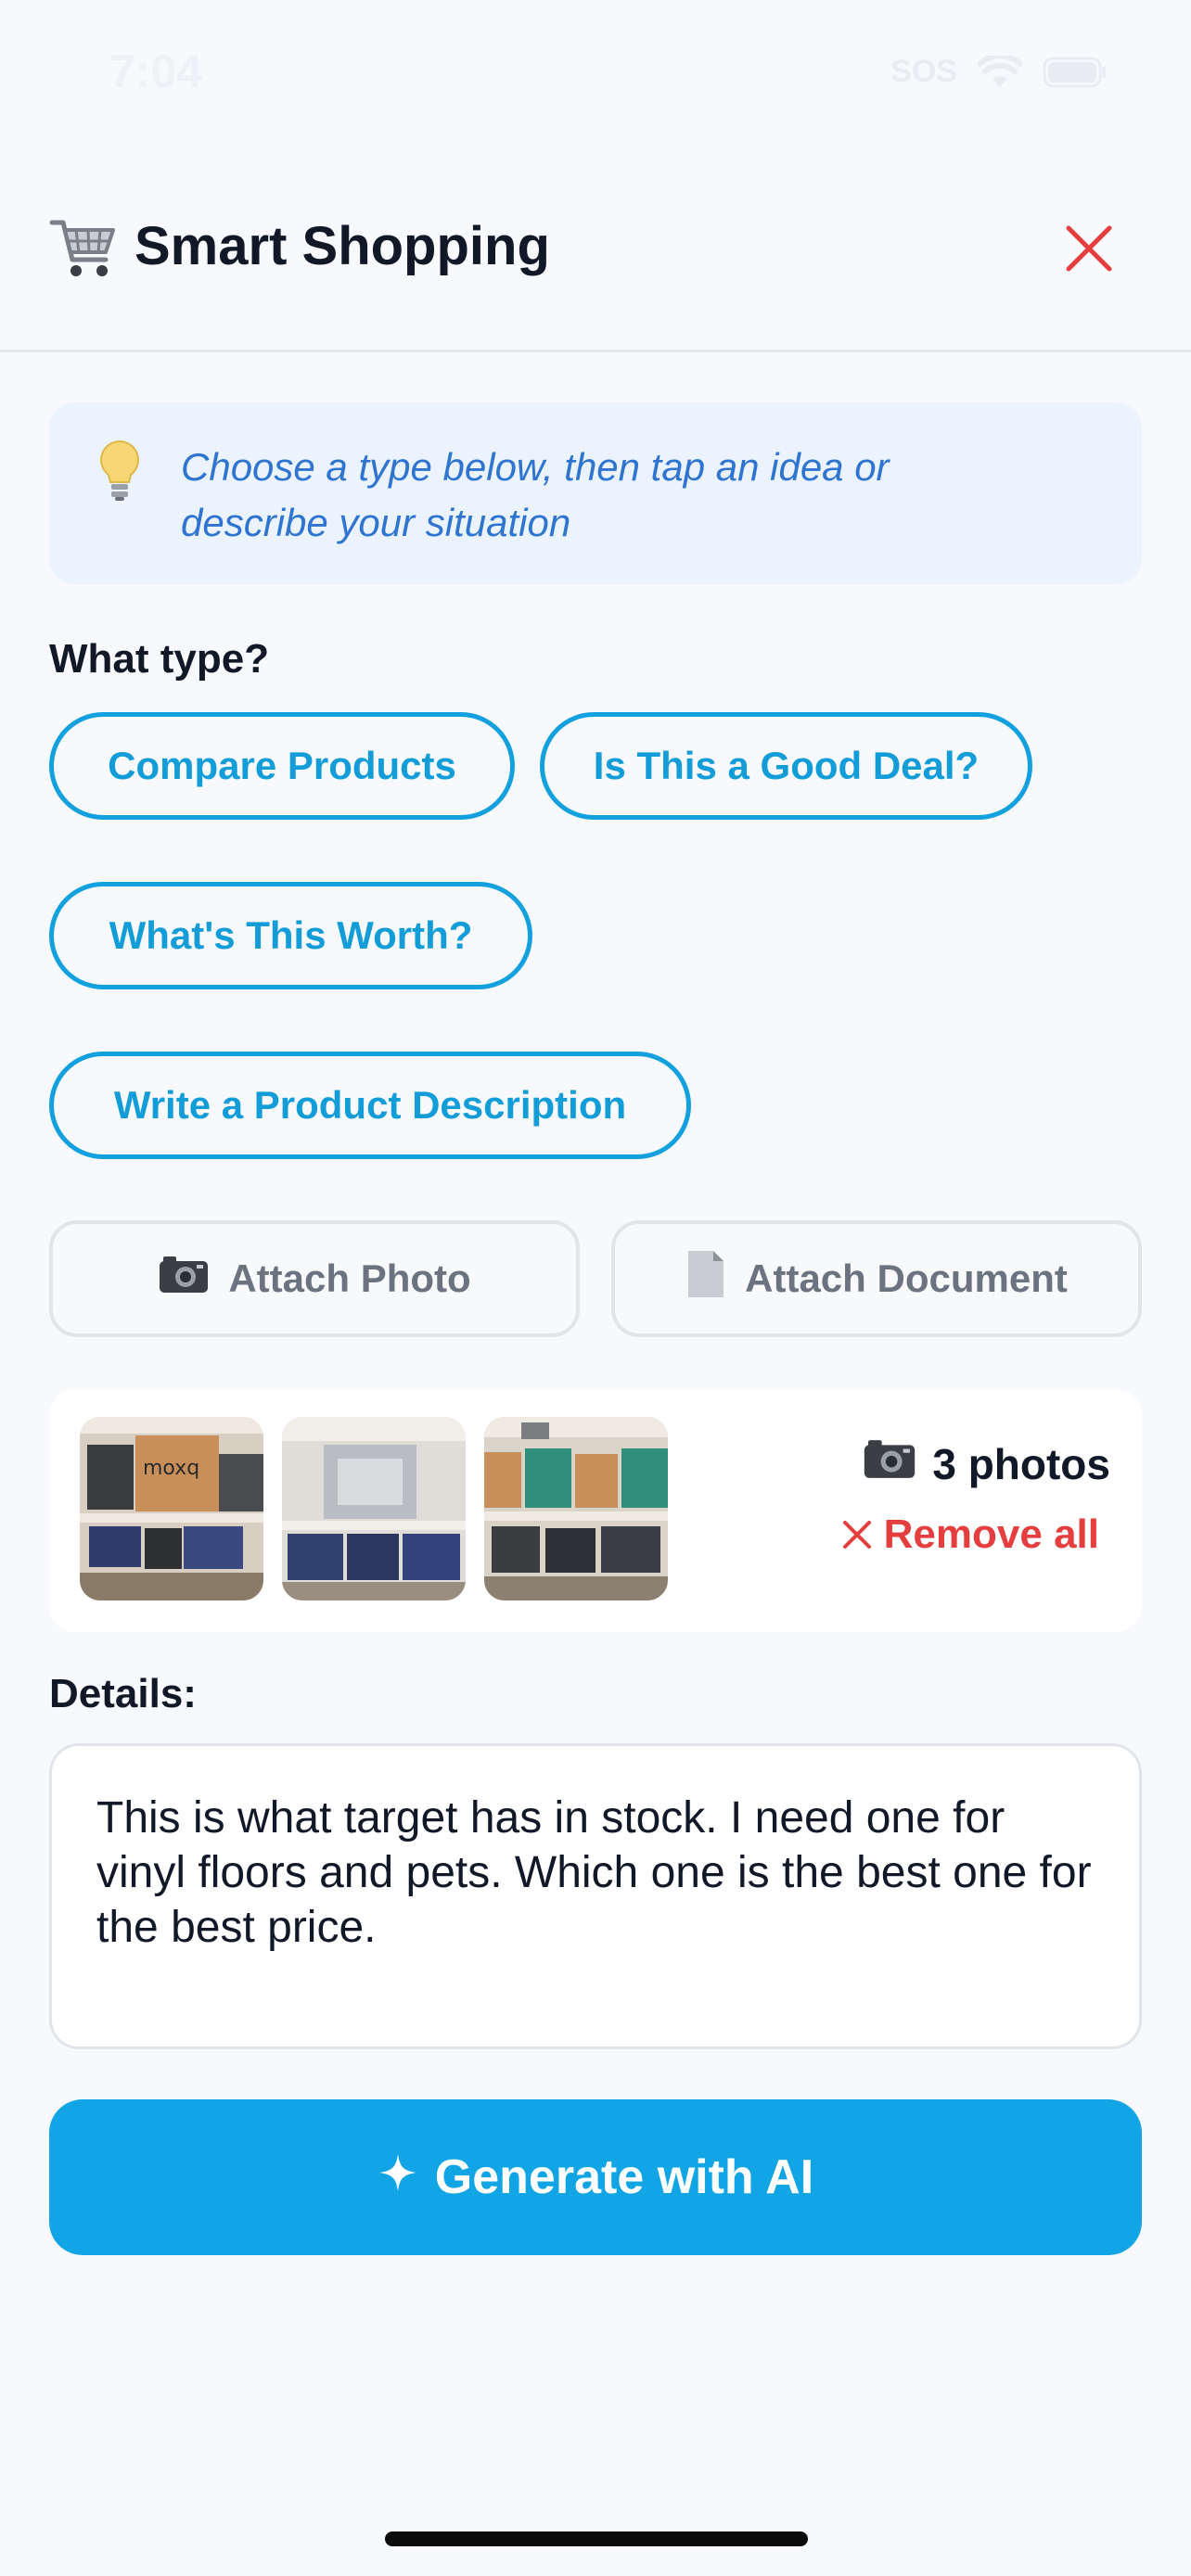  Describe the element at coordinates (159, 659) in the screenshot. I see `type-section-label: What type?` at that location.